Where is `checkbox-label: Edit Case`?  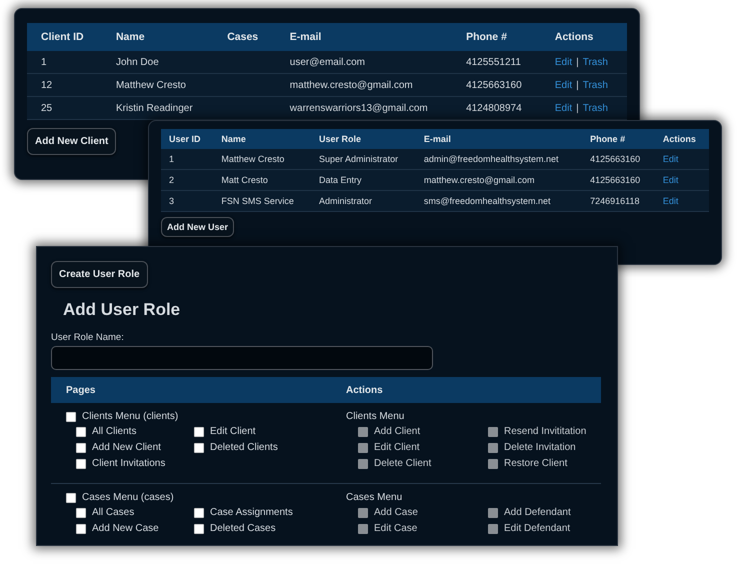
checkbox-label: Edit Case is located at coordinates (396, 528).